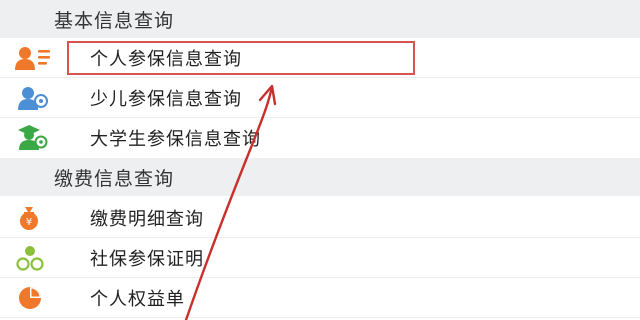 Image resolution: width=640 pixels, height=320 pixels. I want to click on certificate-icon, so click(34, 258).